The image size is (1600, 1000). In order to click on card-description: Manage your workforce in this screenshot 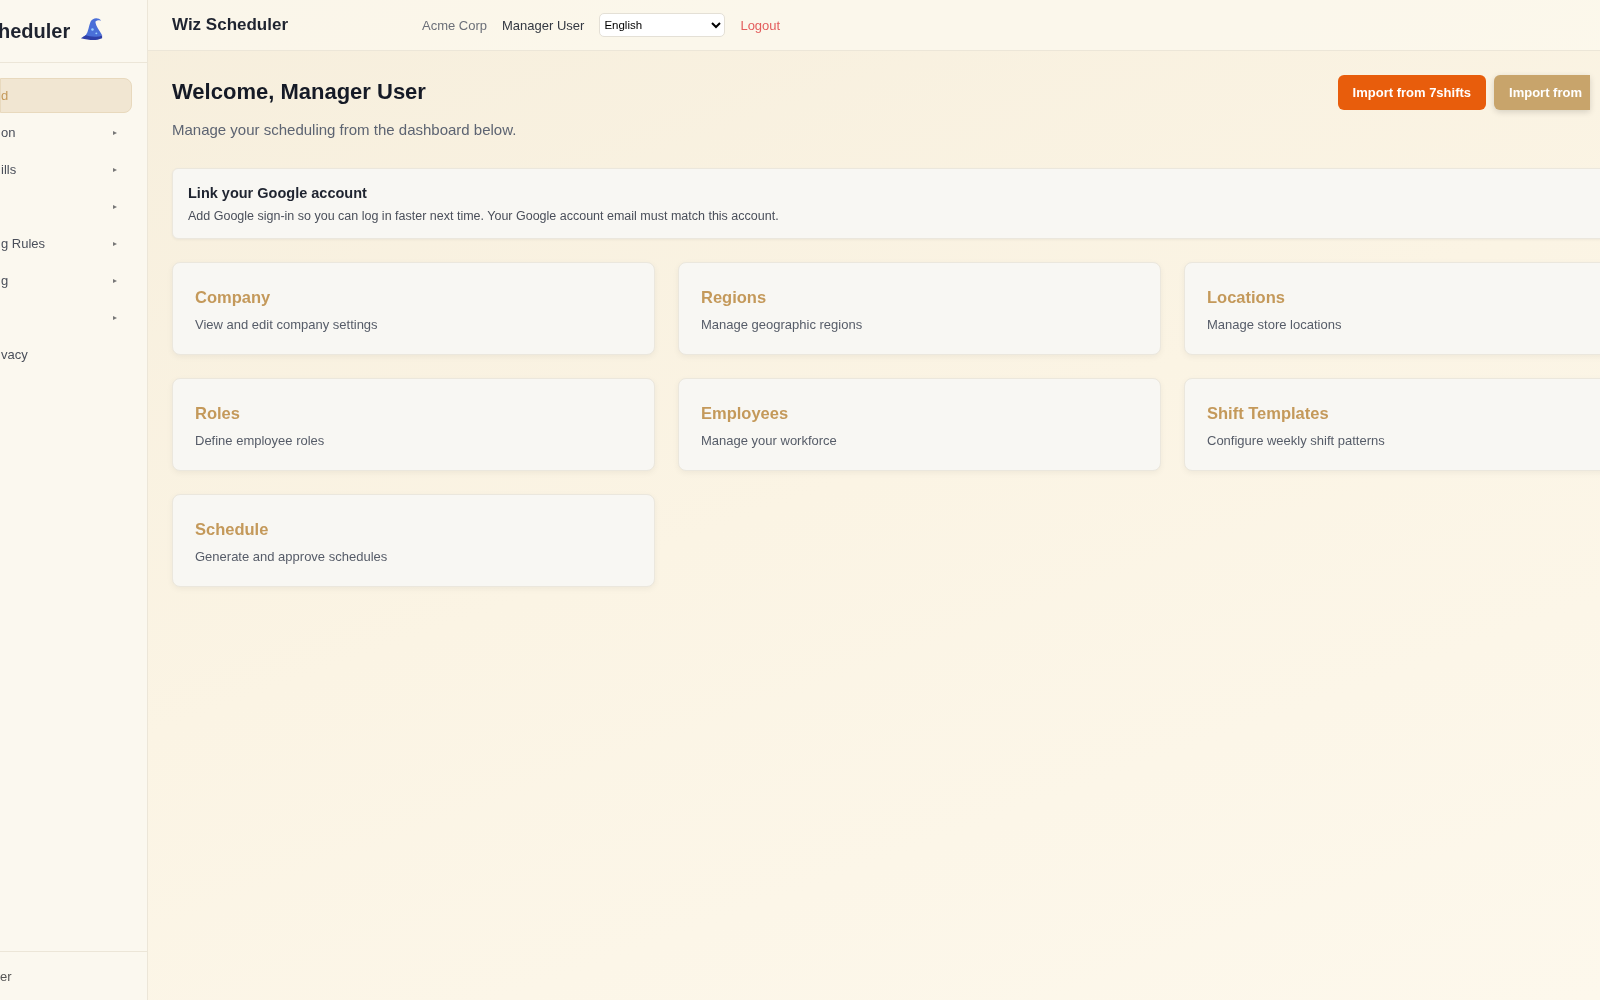, I will do `click(769, 440)`.